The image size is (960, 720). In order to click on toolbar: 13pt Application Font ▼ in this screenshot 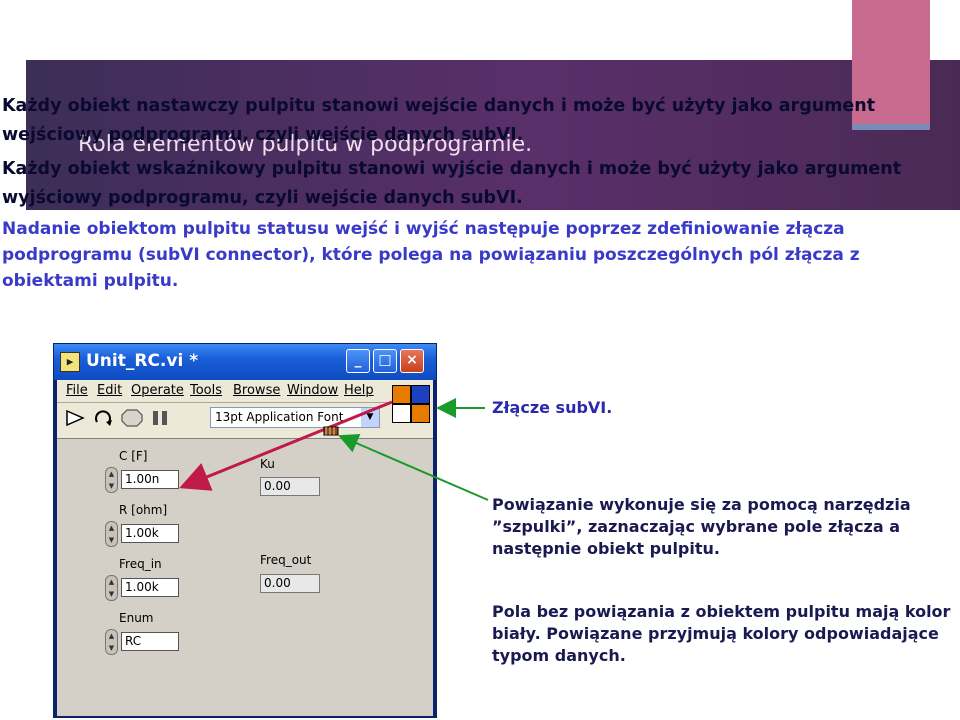, I will do `click(225, 417)`.